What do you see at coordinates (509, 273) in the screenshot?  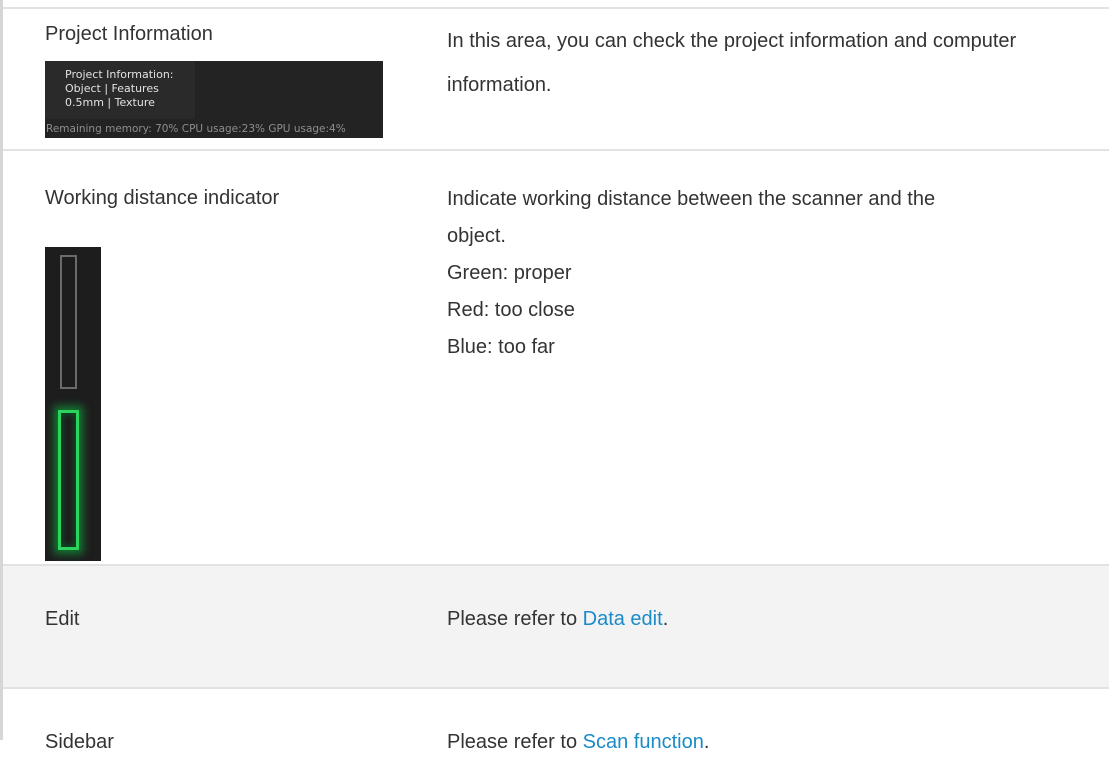 I see `description-line-green: Green: proper` at bounding box center [509, 273].